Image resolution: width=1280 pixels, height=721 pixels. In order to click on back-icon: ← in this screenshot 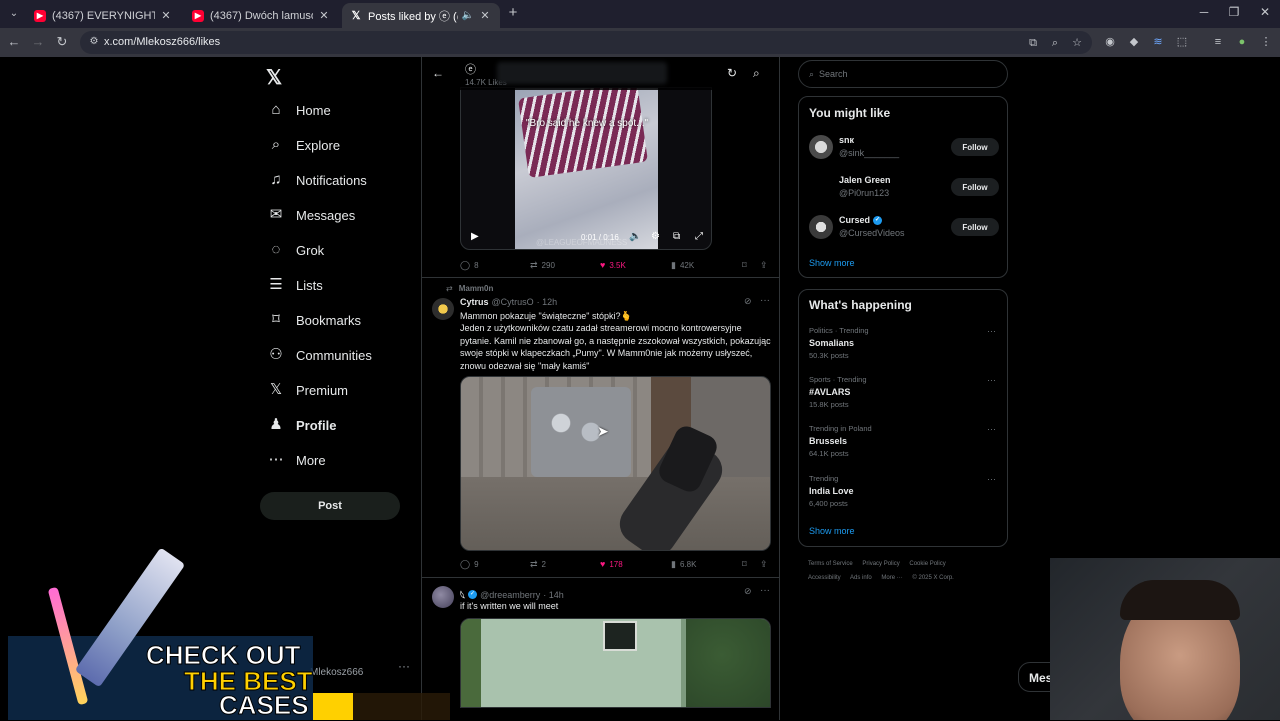, I will do `click(14, 42)`.